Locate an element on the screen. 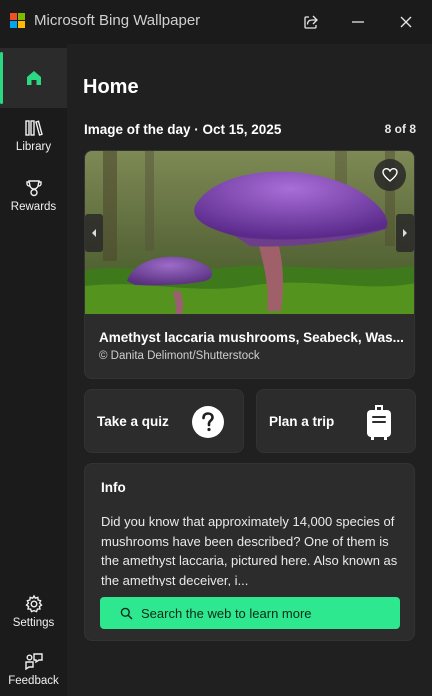 The image size is (432, 696). sidebar-item-library: Library is located at coordinates (33, 135).